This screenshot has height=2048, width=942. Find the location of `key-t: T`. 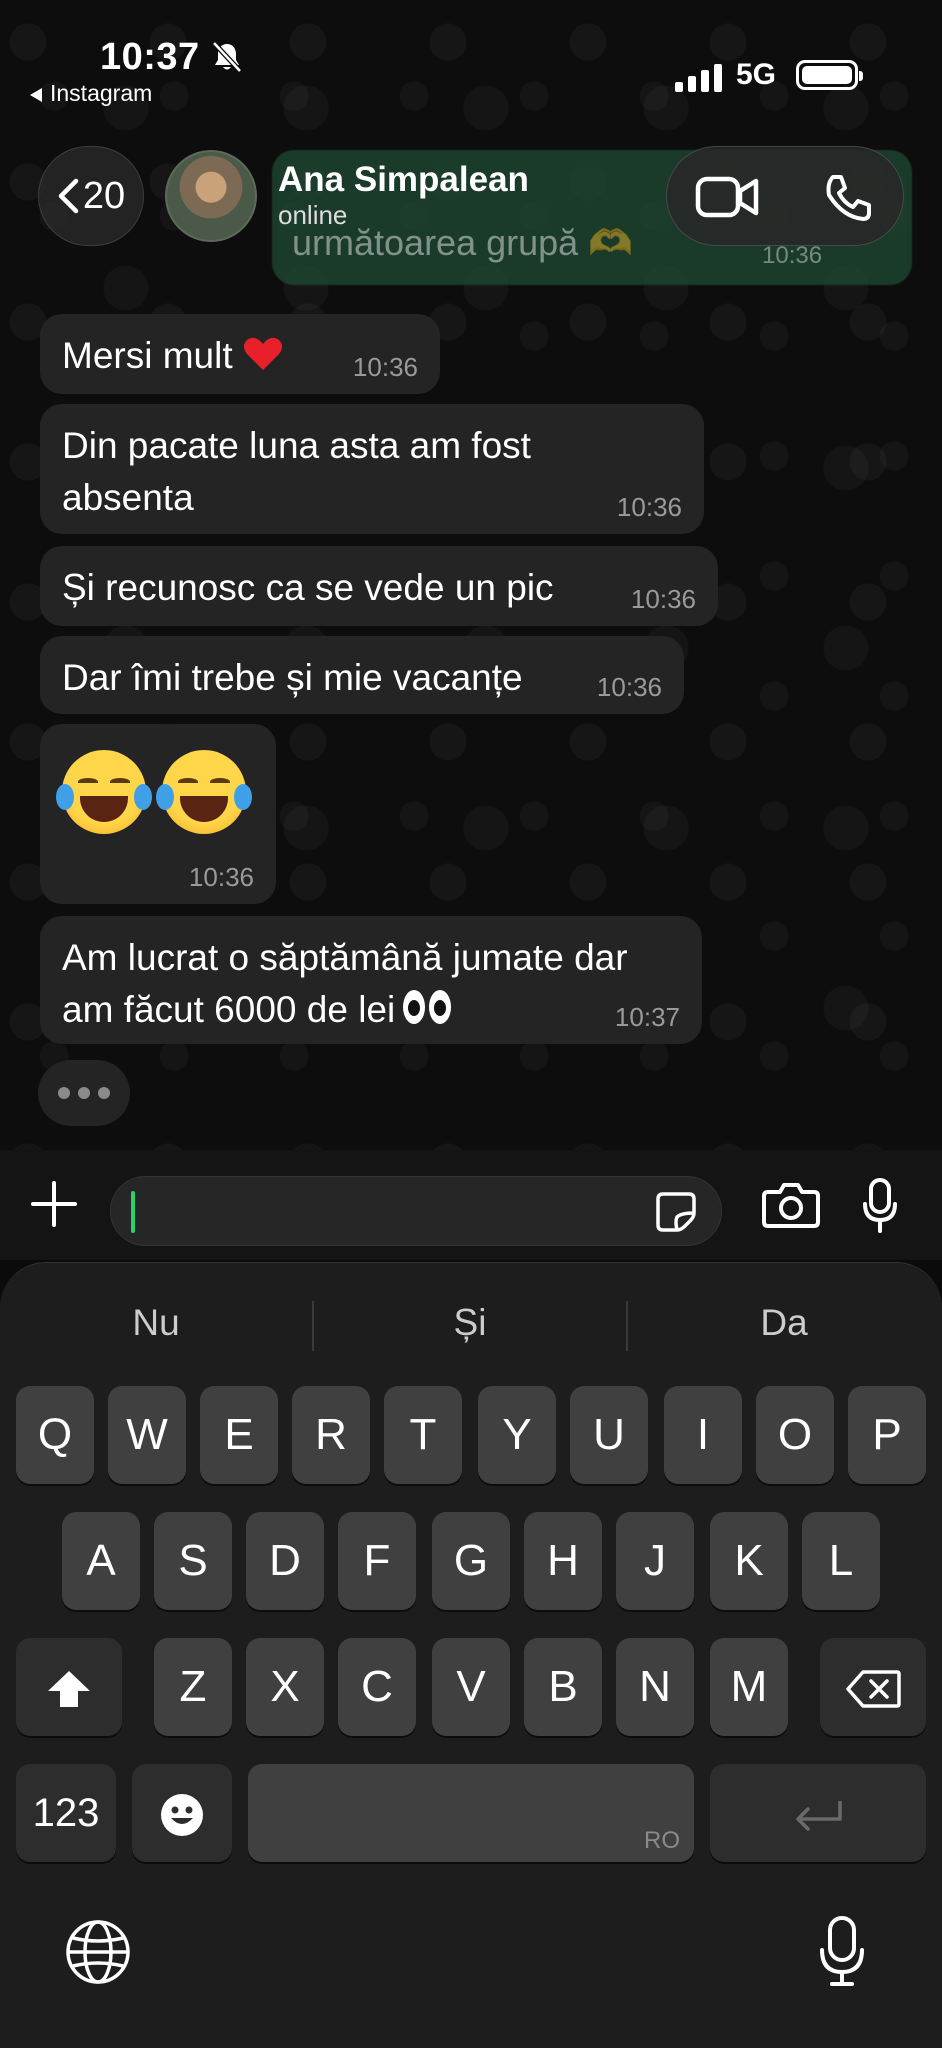

key-t: T is located at coordinates (423, 1435).